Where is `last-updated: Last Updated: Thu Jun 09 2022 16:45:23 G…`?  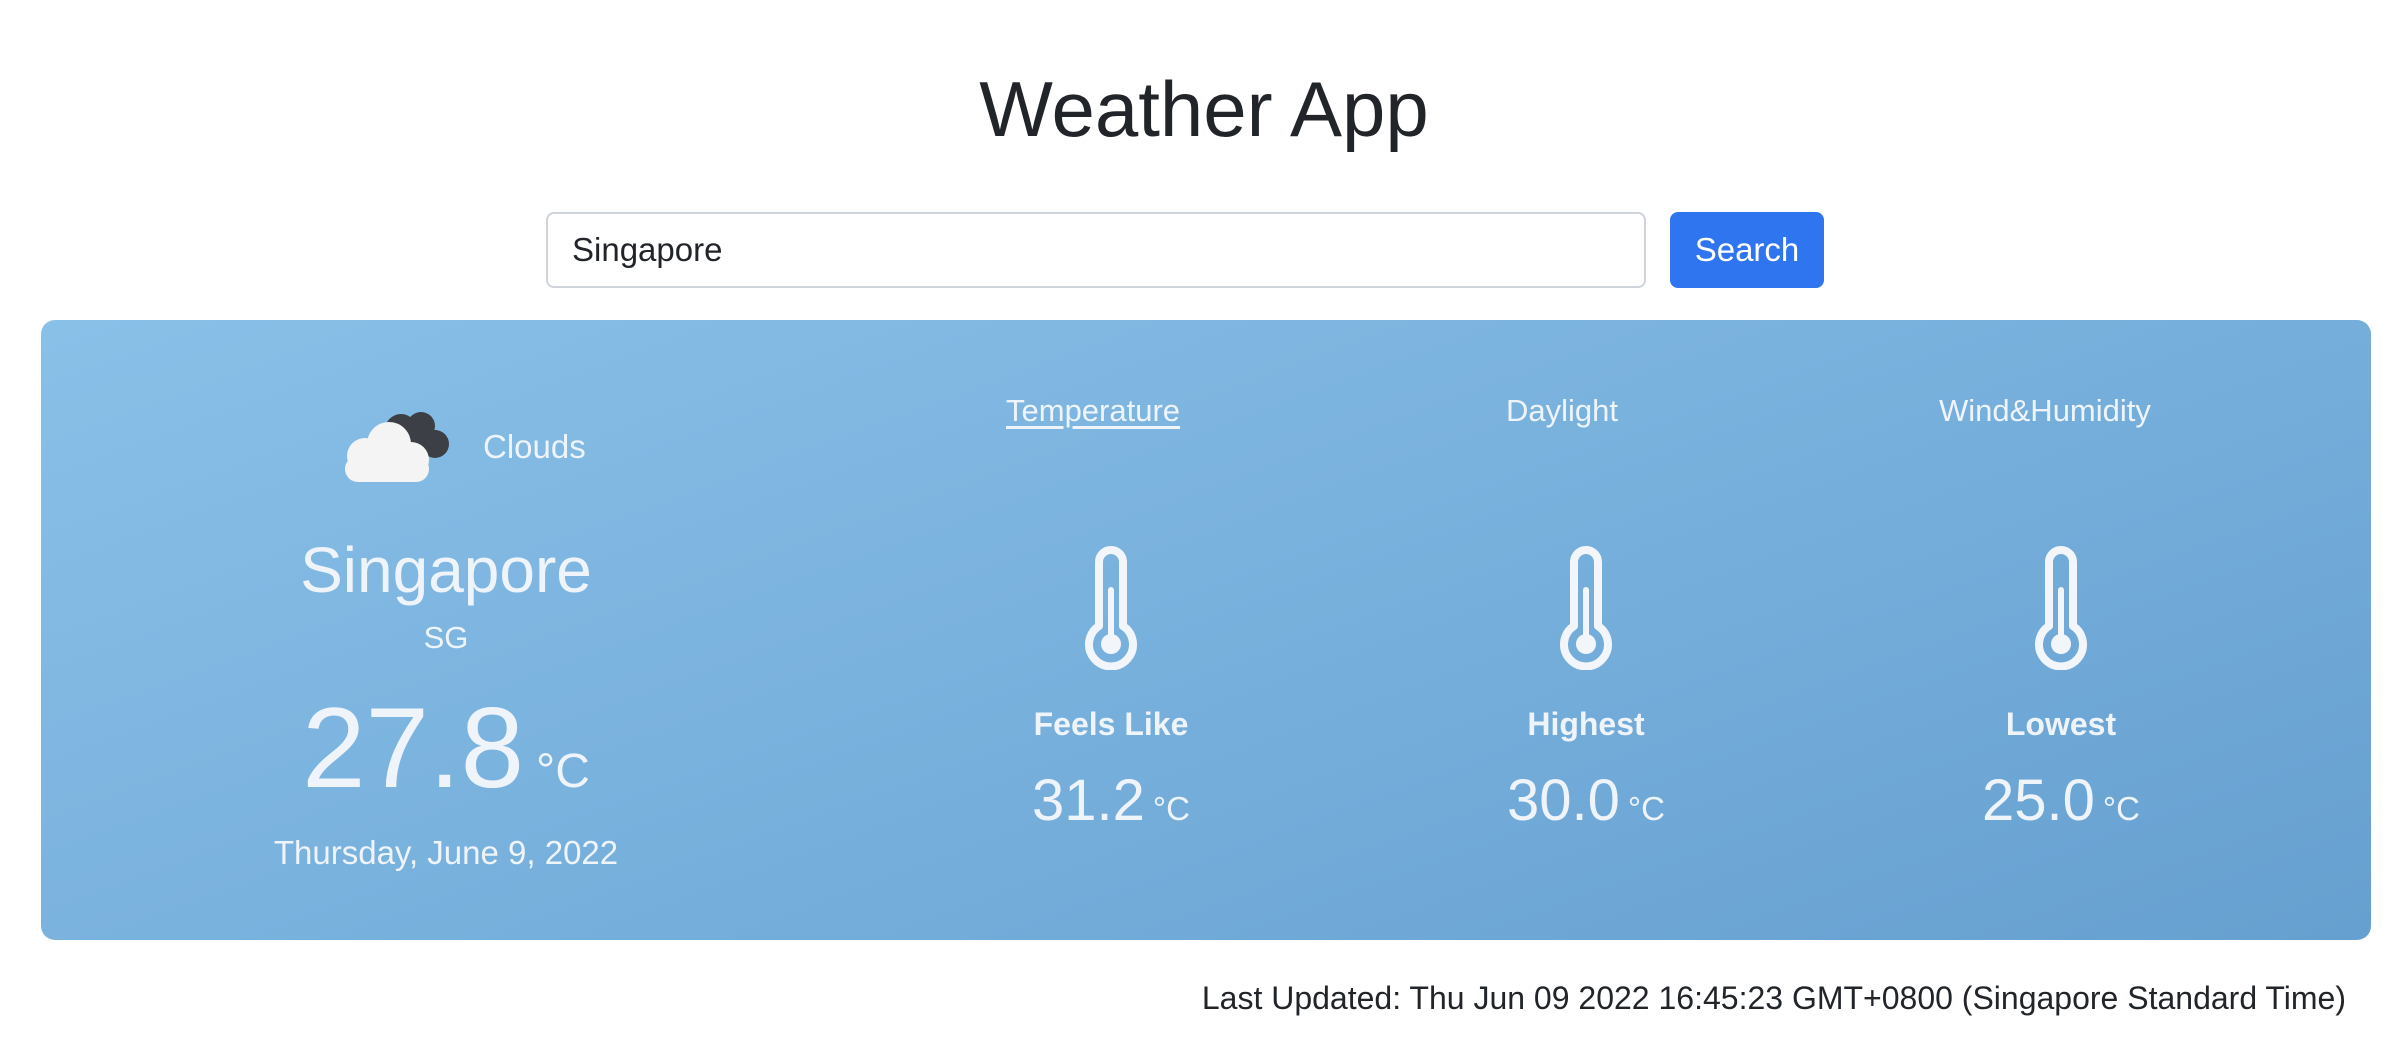 last-updated: Last Updated: Thu Jun 09 2022 16:45:23 G… is located at coordinates (1774, 998).